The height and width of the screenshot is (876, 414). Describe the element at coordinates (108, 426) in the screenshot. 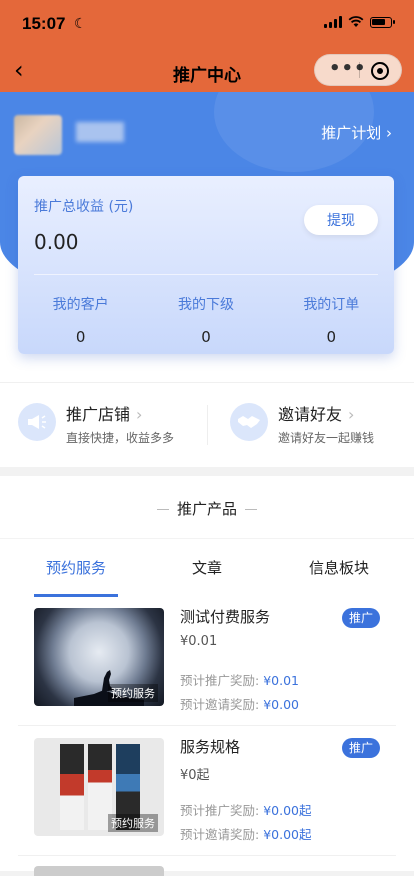

I see `promote-shop-shortcut: 推广店铺 › 直接快捷，收益多多` at that location.